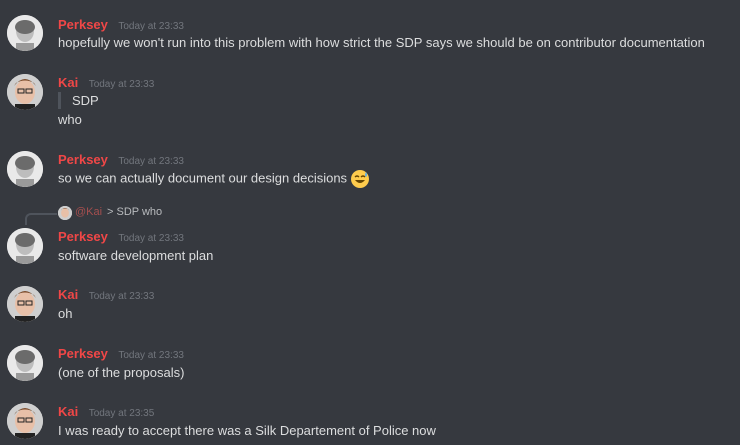  What do you see at coordinates (78, 100) in the screenshot?
I see `quote-block: SDP` at bounding box center [78, 100].